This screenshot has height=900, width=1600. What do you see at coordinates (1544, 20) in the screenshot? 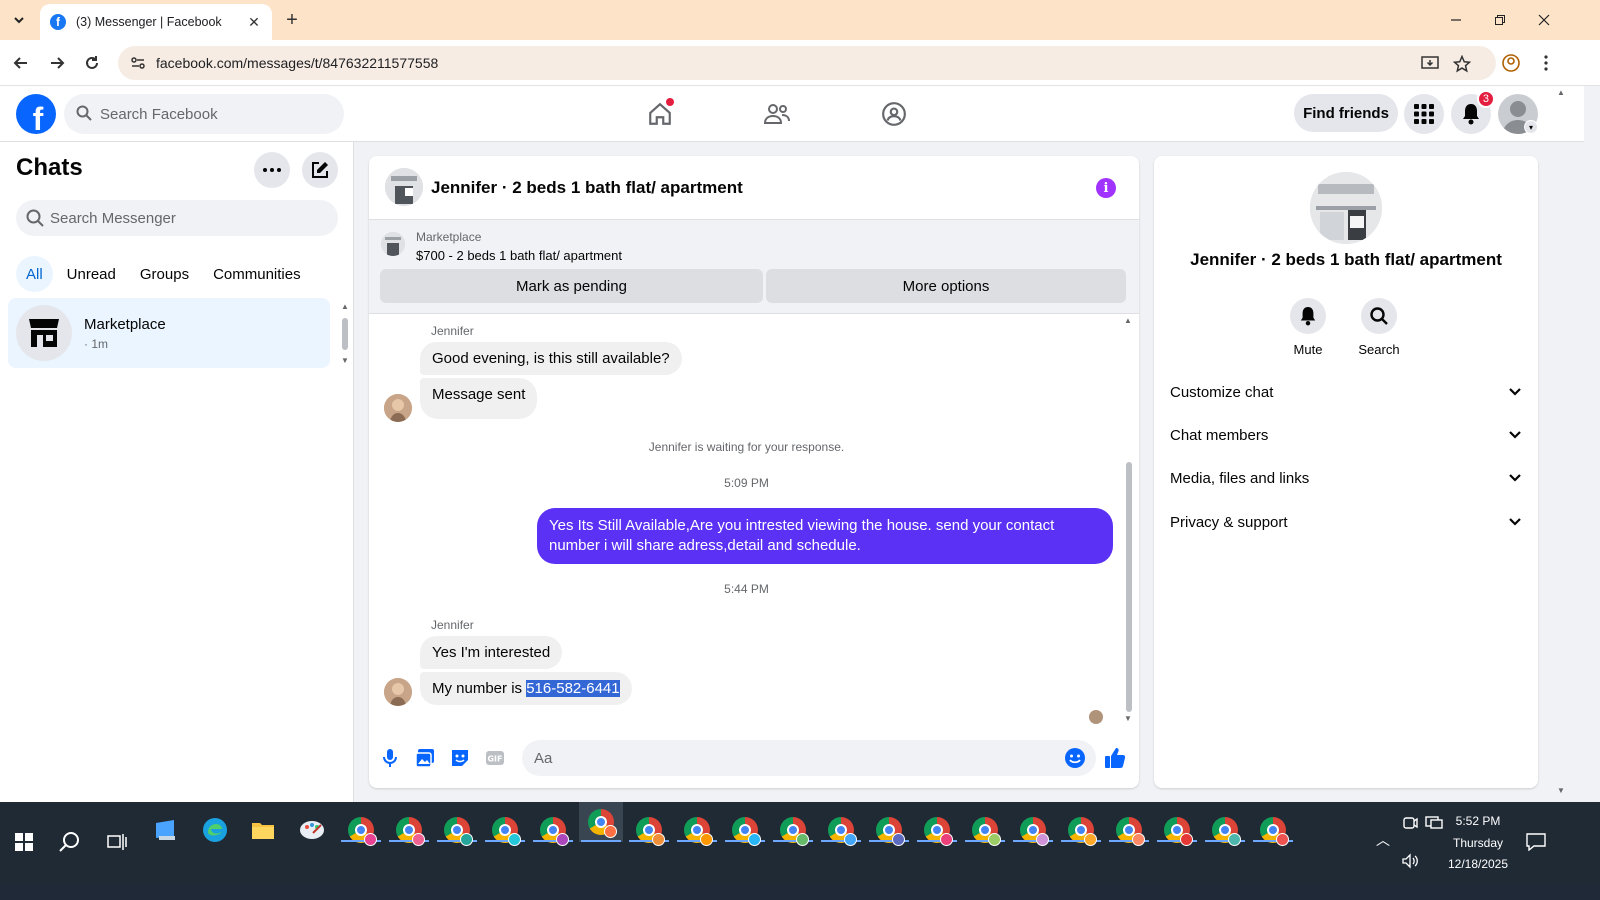
I see `close-window-button` at bounding box center [1544, 20].